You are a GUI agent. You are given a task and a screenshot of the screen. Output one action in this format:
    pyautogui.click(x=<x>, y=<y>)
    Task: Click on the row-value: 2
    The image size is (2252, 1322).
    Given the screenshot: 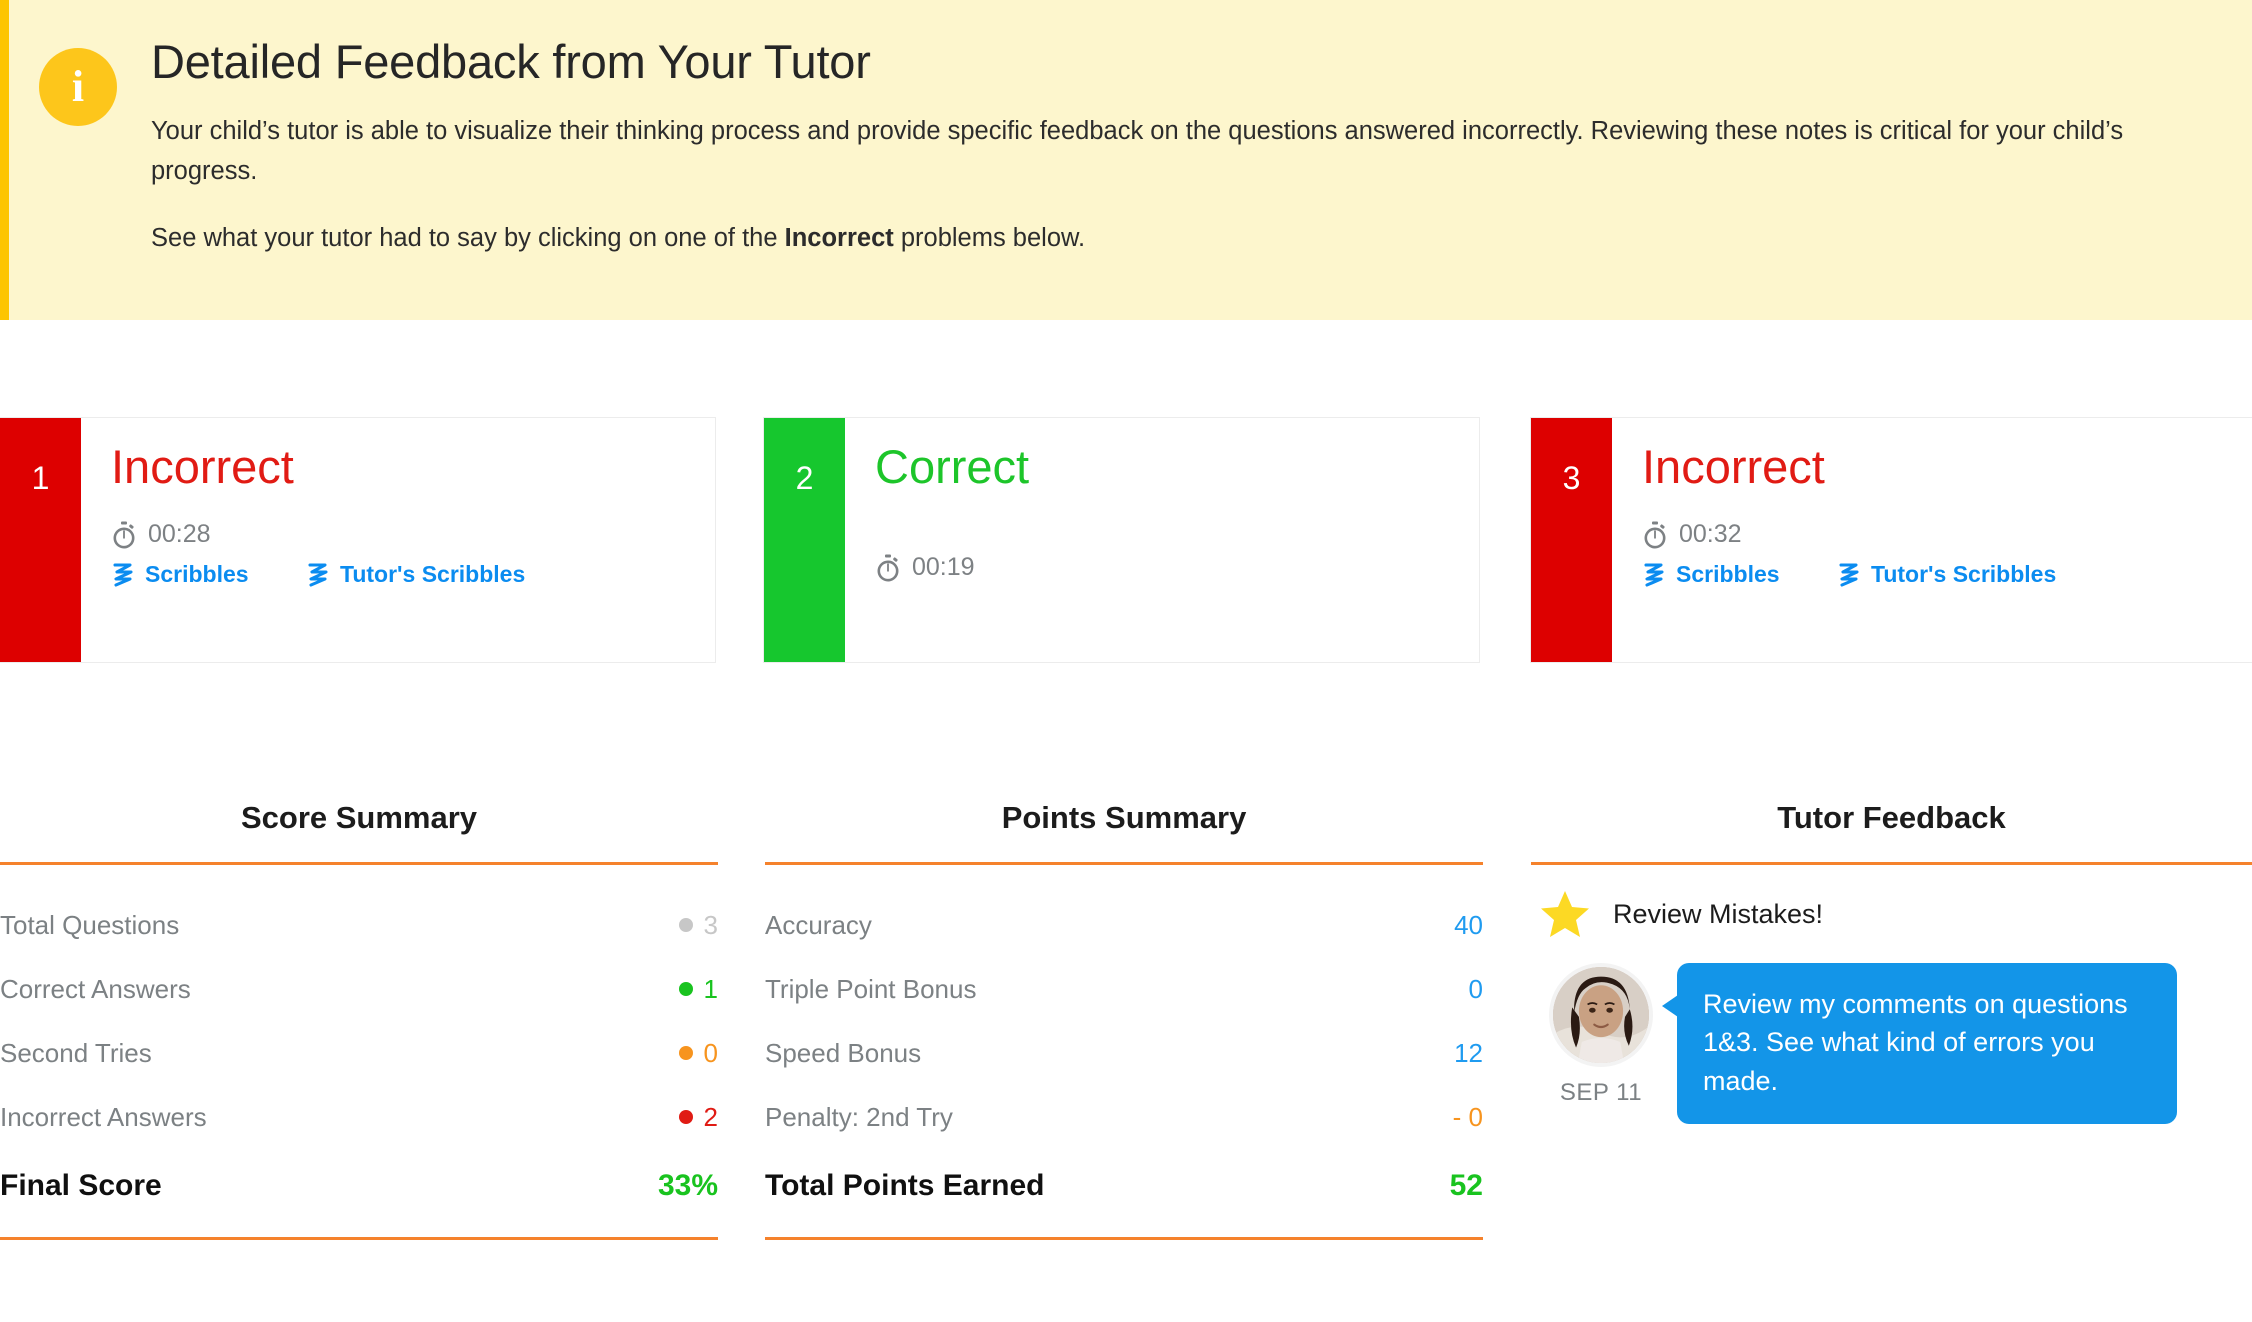 What is the action you would take?
    pyautogui.click(x=698, y=1117)
    